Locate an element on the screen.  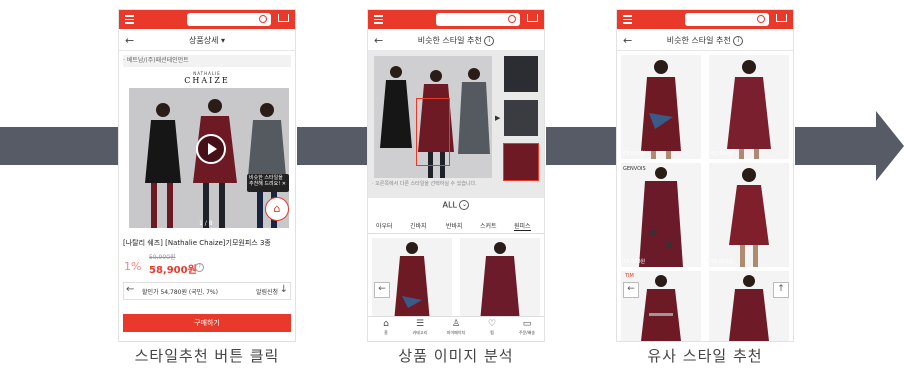
page-title: 상품상세 ▾ is located at coordinates (207, 40).